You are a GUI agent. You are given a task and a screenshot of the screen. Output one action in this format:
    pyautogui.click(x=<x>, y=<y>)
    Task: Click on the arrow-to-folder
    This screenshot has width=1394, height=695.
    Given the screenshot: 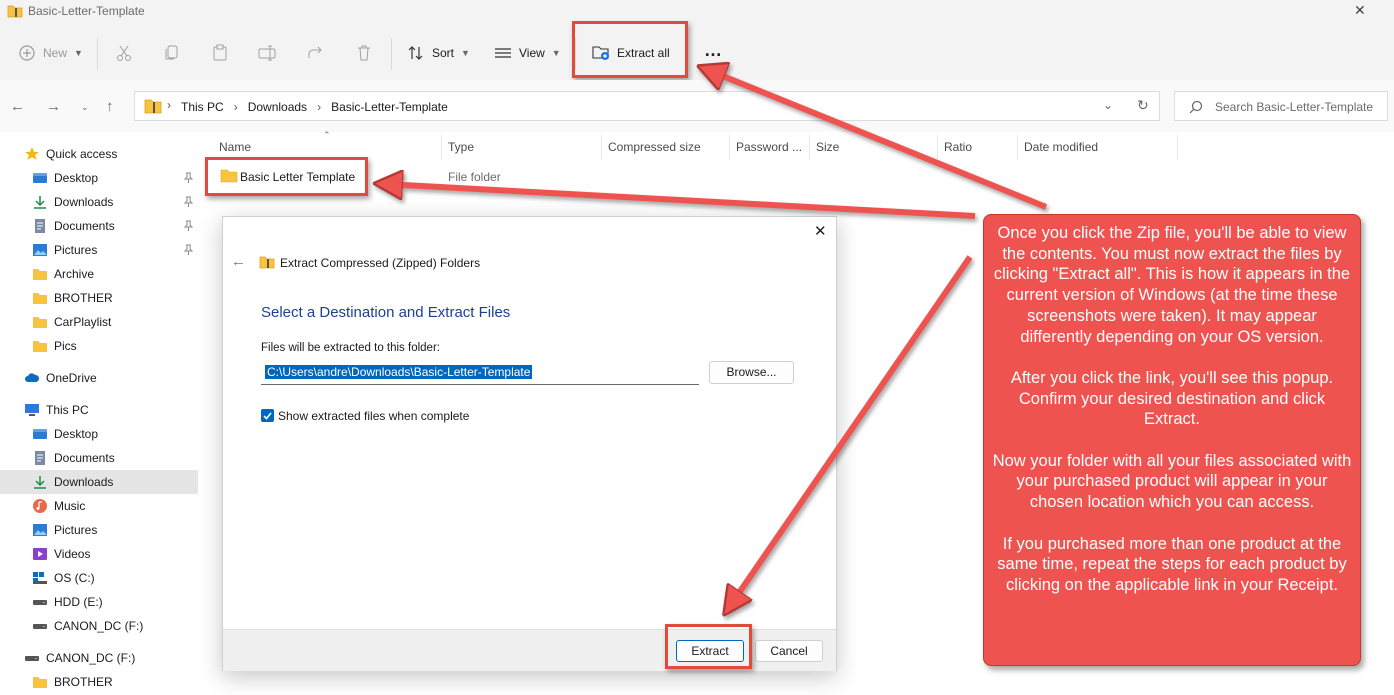 What is the action you would take?
    pyautogui.click(x=680, y=201)
    